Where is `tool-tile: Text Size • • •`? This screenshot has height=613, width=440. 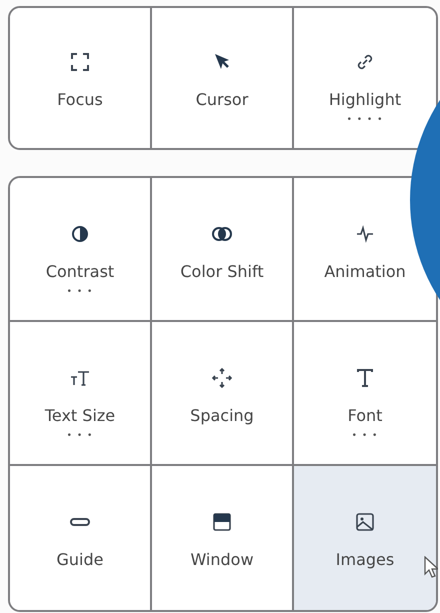
tool-tile: Text Size • • • is located at coordinates (81, 394).